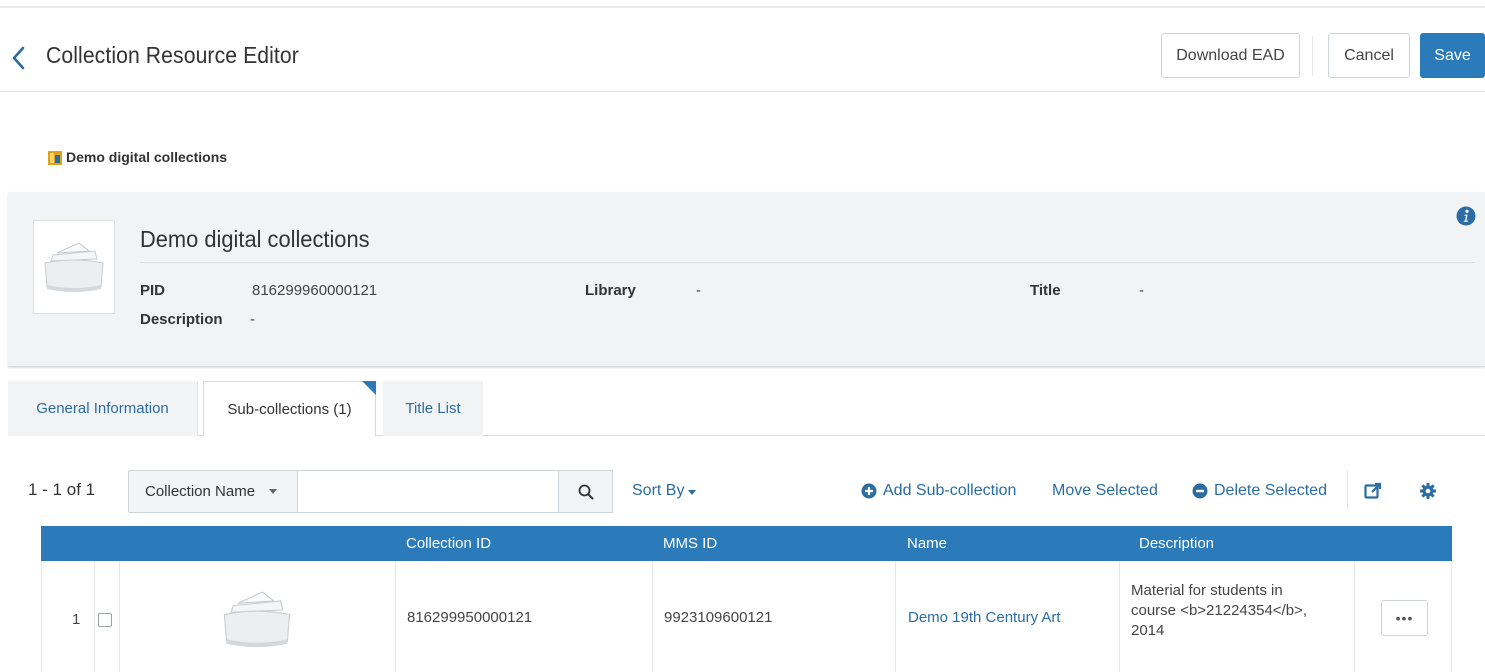 This screenshot has height=672, width=1485. I want to click on row-number: 1, so click(76, 619).